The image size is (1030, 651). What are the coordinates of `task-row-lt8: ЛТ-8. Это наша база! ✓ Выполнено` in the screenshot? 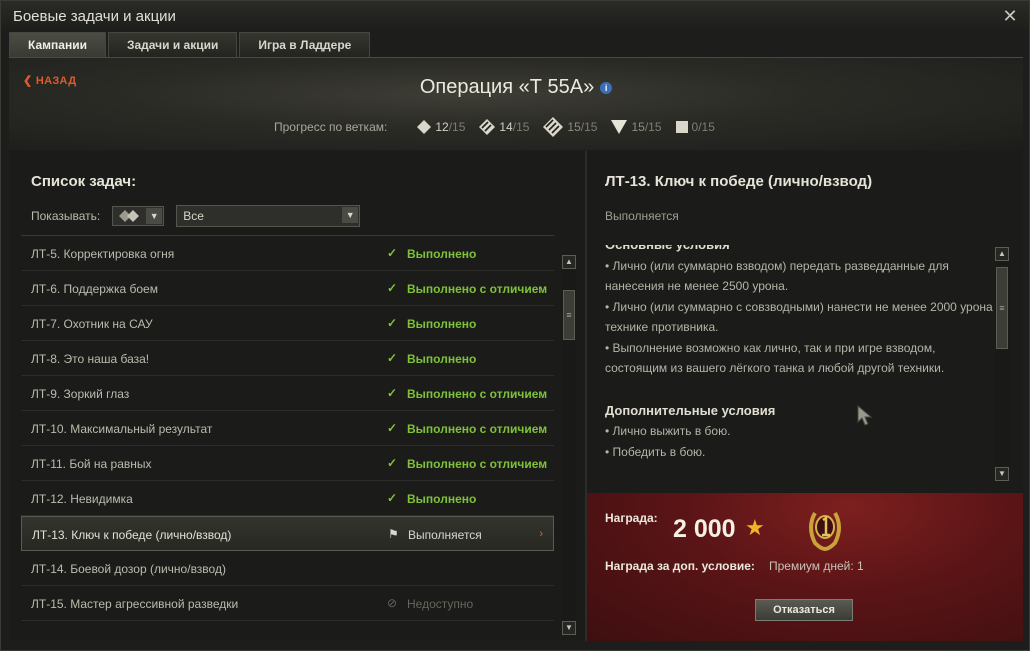 It's located at (287, 358).